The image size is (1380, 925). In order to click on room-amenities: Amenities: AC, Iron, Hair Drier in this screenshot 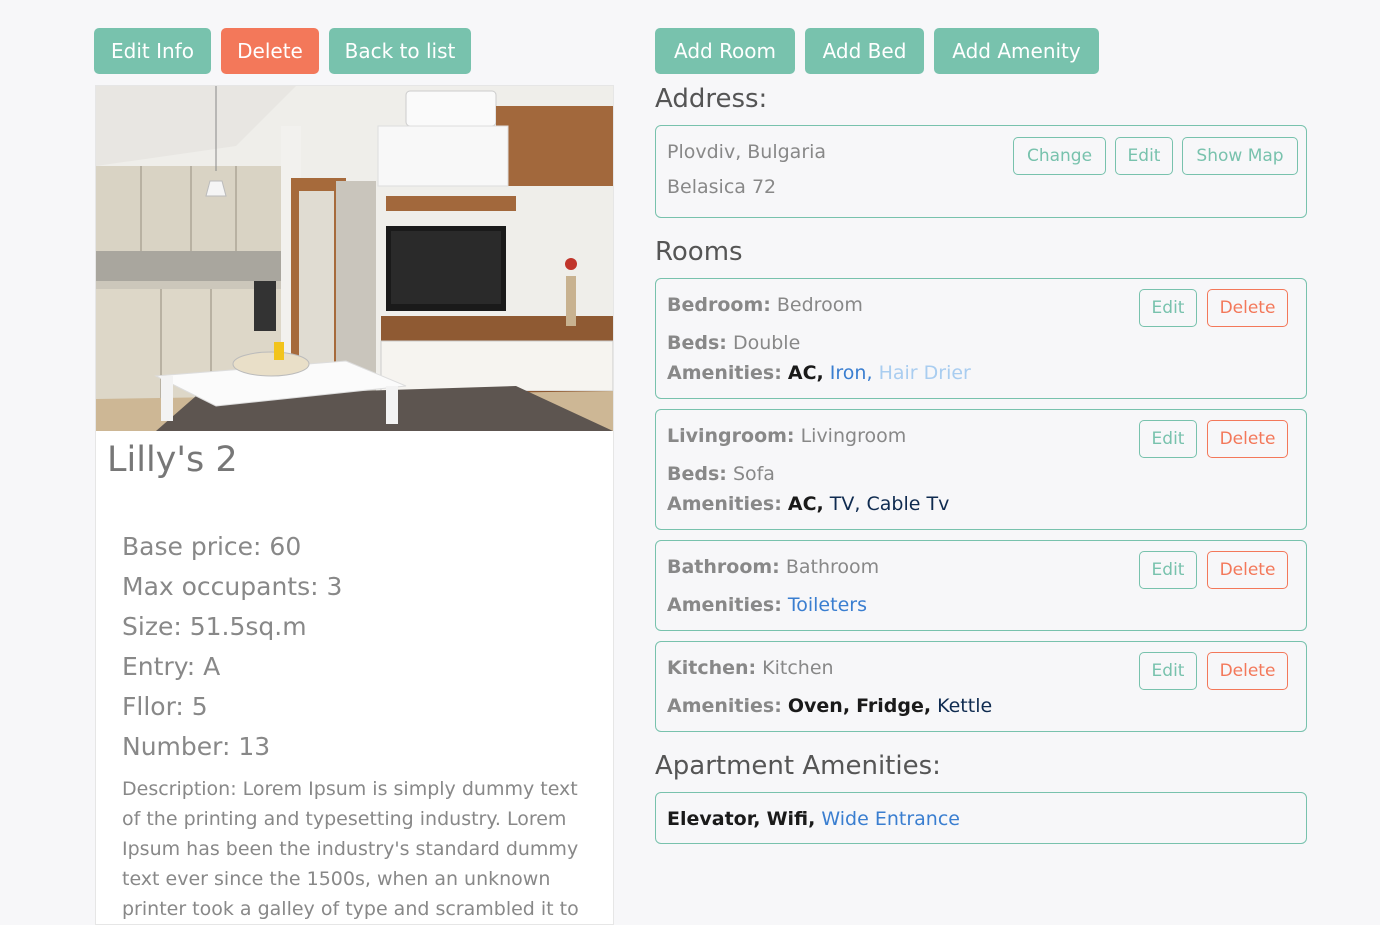, I will do `click(819, 373)`.